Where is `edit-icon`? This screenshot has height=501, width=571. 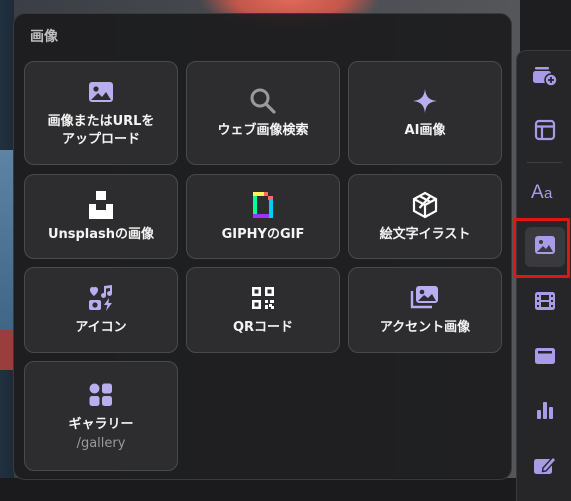 edit-icon is located at coordinates (545, 467).